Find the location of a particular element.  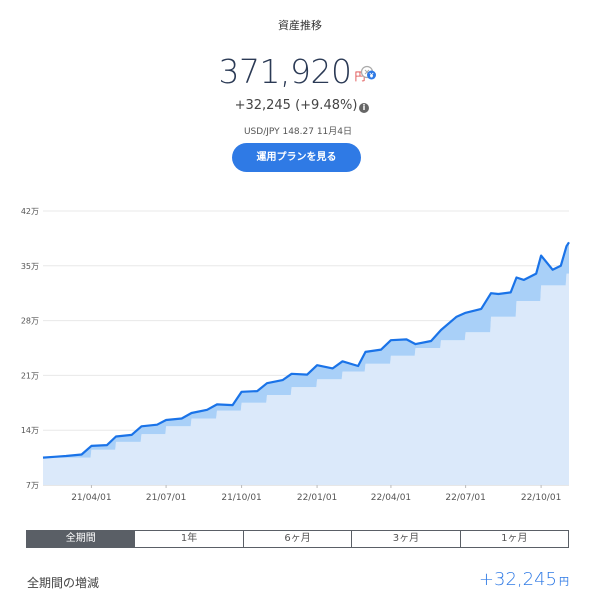

exchange-rate: USD/JPY 148.27 11月4日 is located at coordinates (300, 130).